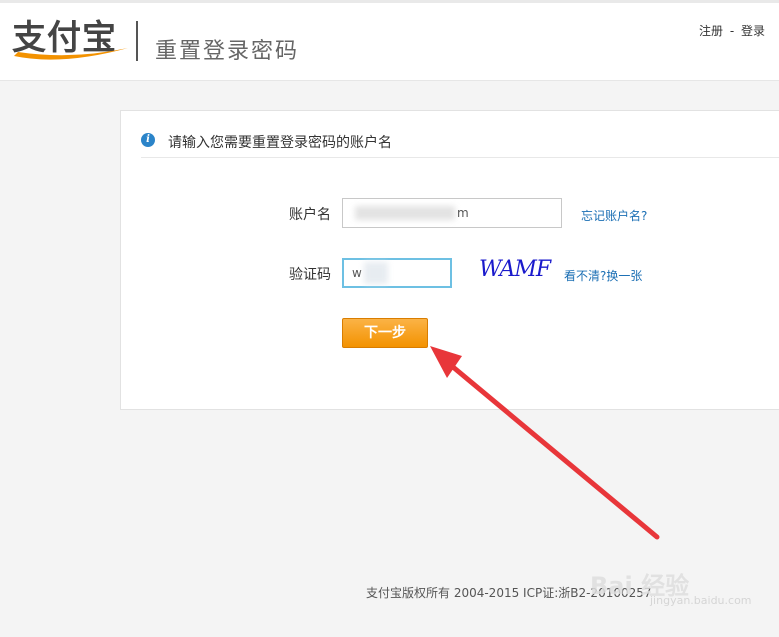 This screenshot has width=779, height=637. What do you see at coordinates (137, 41) in the screenshot?
I see `header-divider` at bounding box center [137, 41].